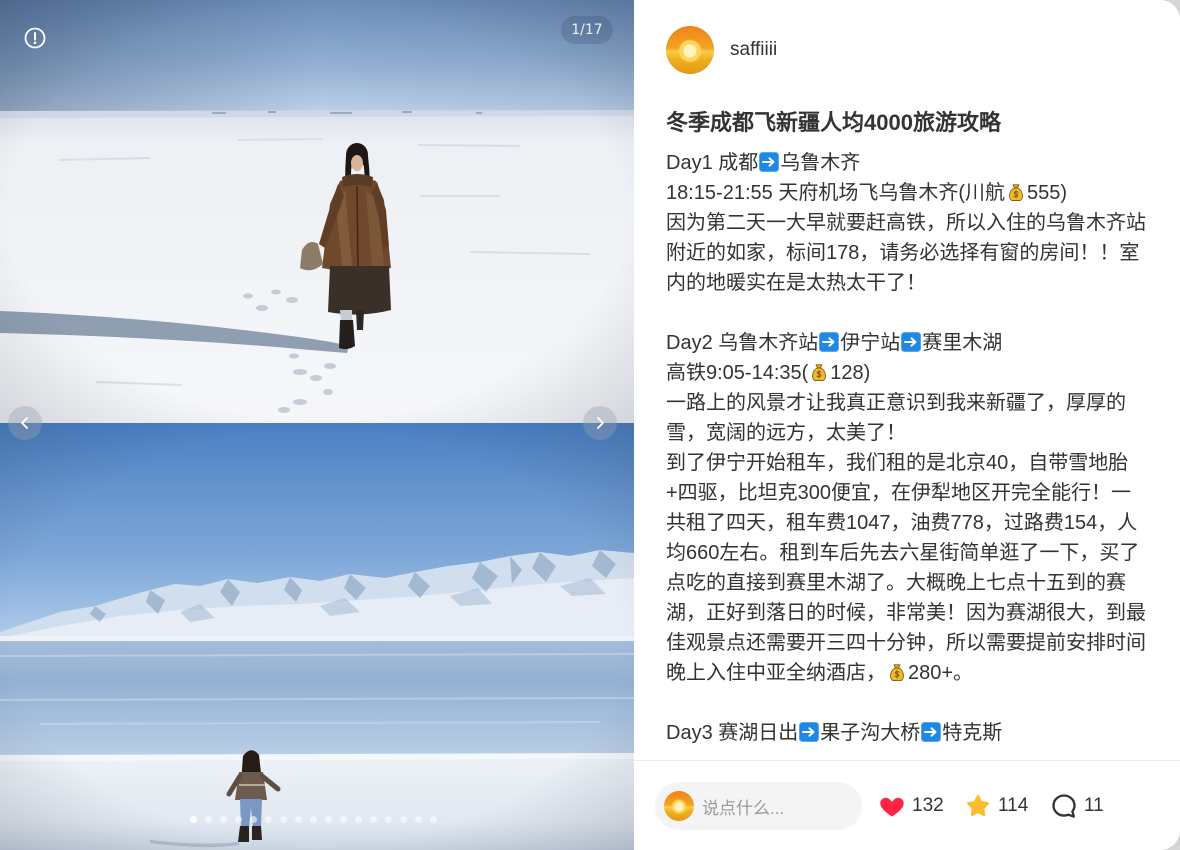 This screenshot has width=1180, height=850. What do you see at coordinates (712, 163) in the screenshot?
I see `note-text: Day1 成都` at bounding box center [712, 163].